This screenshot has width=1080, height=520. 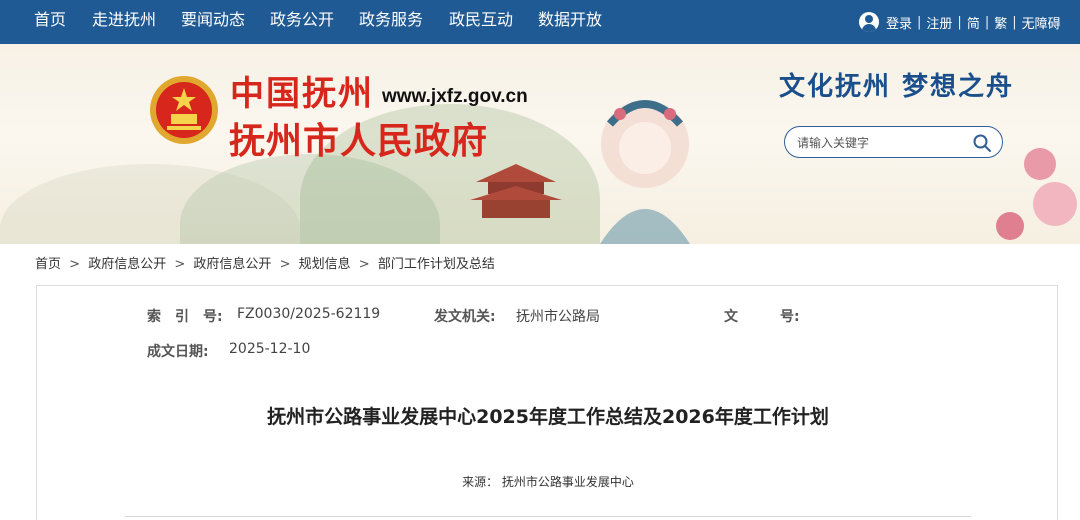 What do you see at coordinates (897, 87) in the screenshot?
I see `slogan: 文化抚州 梦想之舟` at bounding box center [897, 87].